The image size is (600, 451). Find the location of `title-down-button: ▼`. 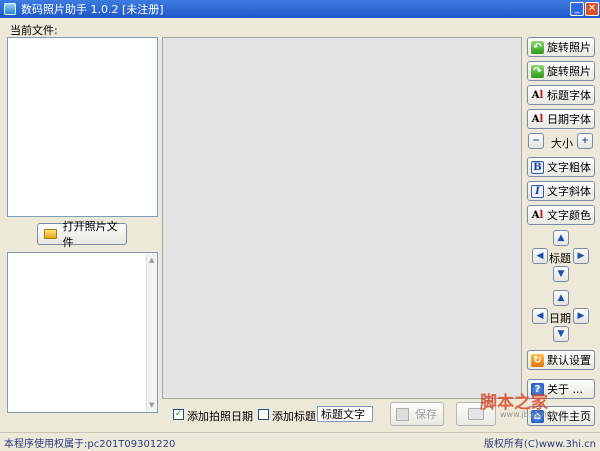

title-down-button: ▼ is located at coordinates (561, 274).